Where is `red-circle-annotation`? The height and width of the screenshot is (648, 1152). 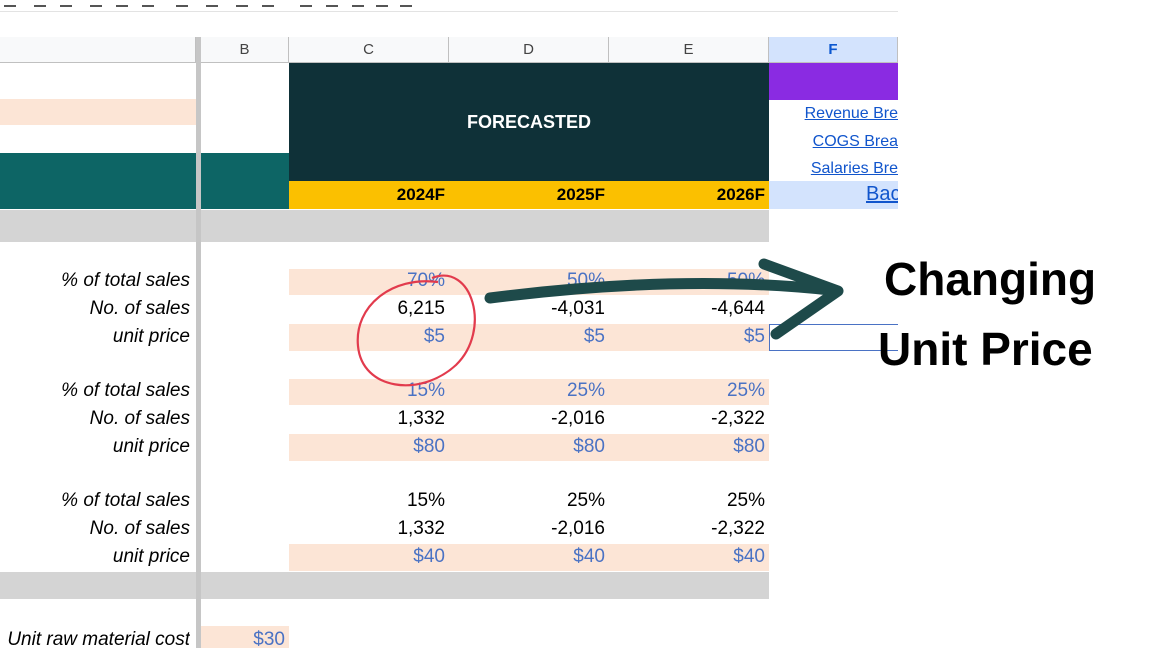 red-circle-annotation is located at coordinates (416, 330).